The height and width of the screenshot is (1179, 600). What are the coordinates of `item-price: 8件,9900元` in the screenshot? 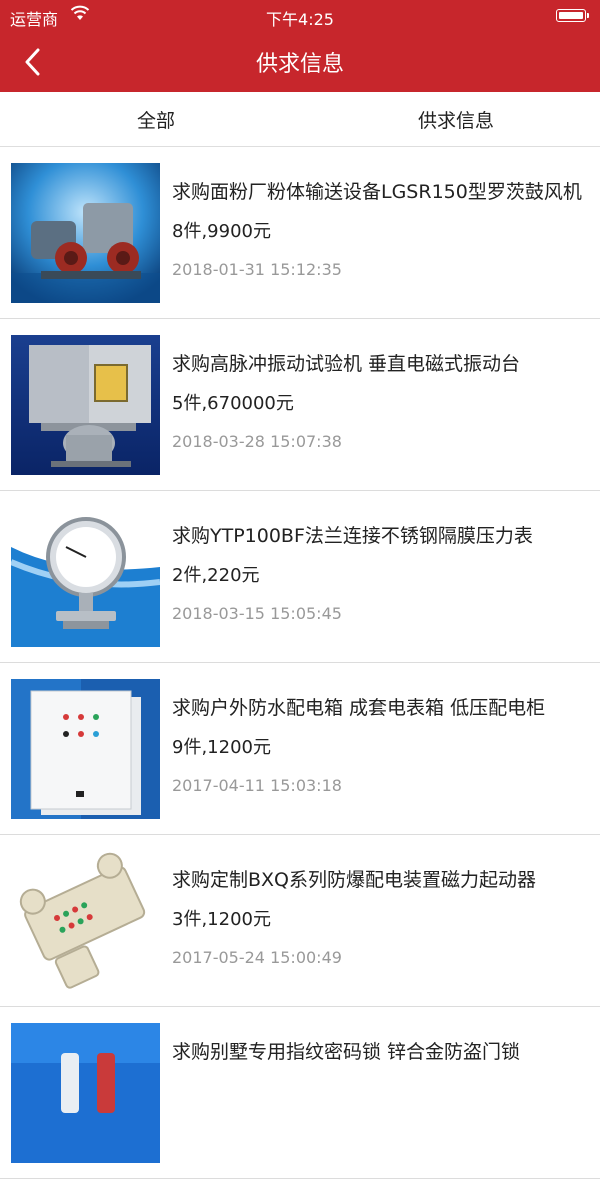 It's located at (221, 231).